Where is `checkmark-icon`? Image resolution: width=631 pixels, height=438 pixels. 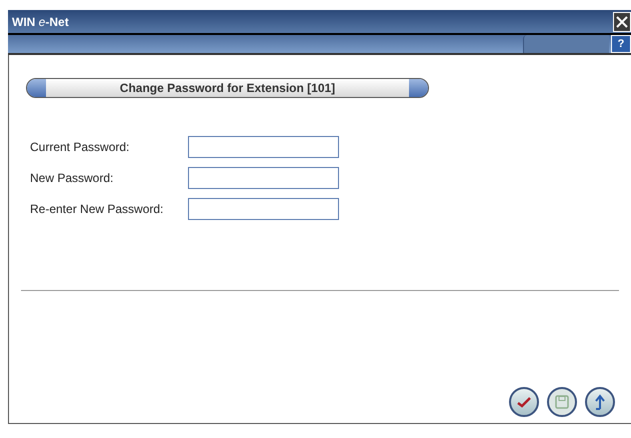 checkmark-icon is located at coordinates (524, 402).